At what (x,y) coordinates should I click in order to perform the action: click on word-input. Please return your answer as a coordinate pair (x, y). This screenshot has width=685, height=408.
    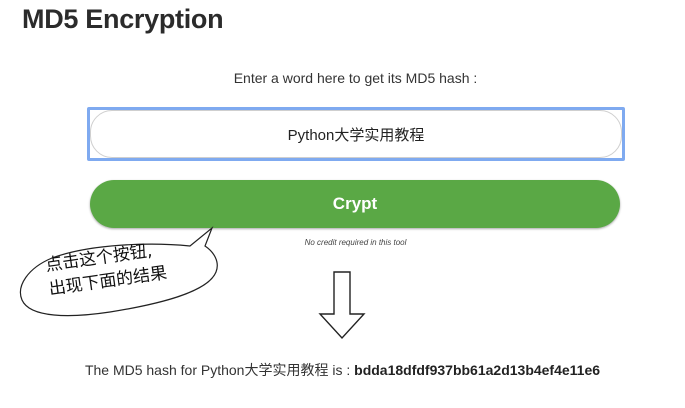
    Looking at the image, I should click on (356, 134).